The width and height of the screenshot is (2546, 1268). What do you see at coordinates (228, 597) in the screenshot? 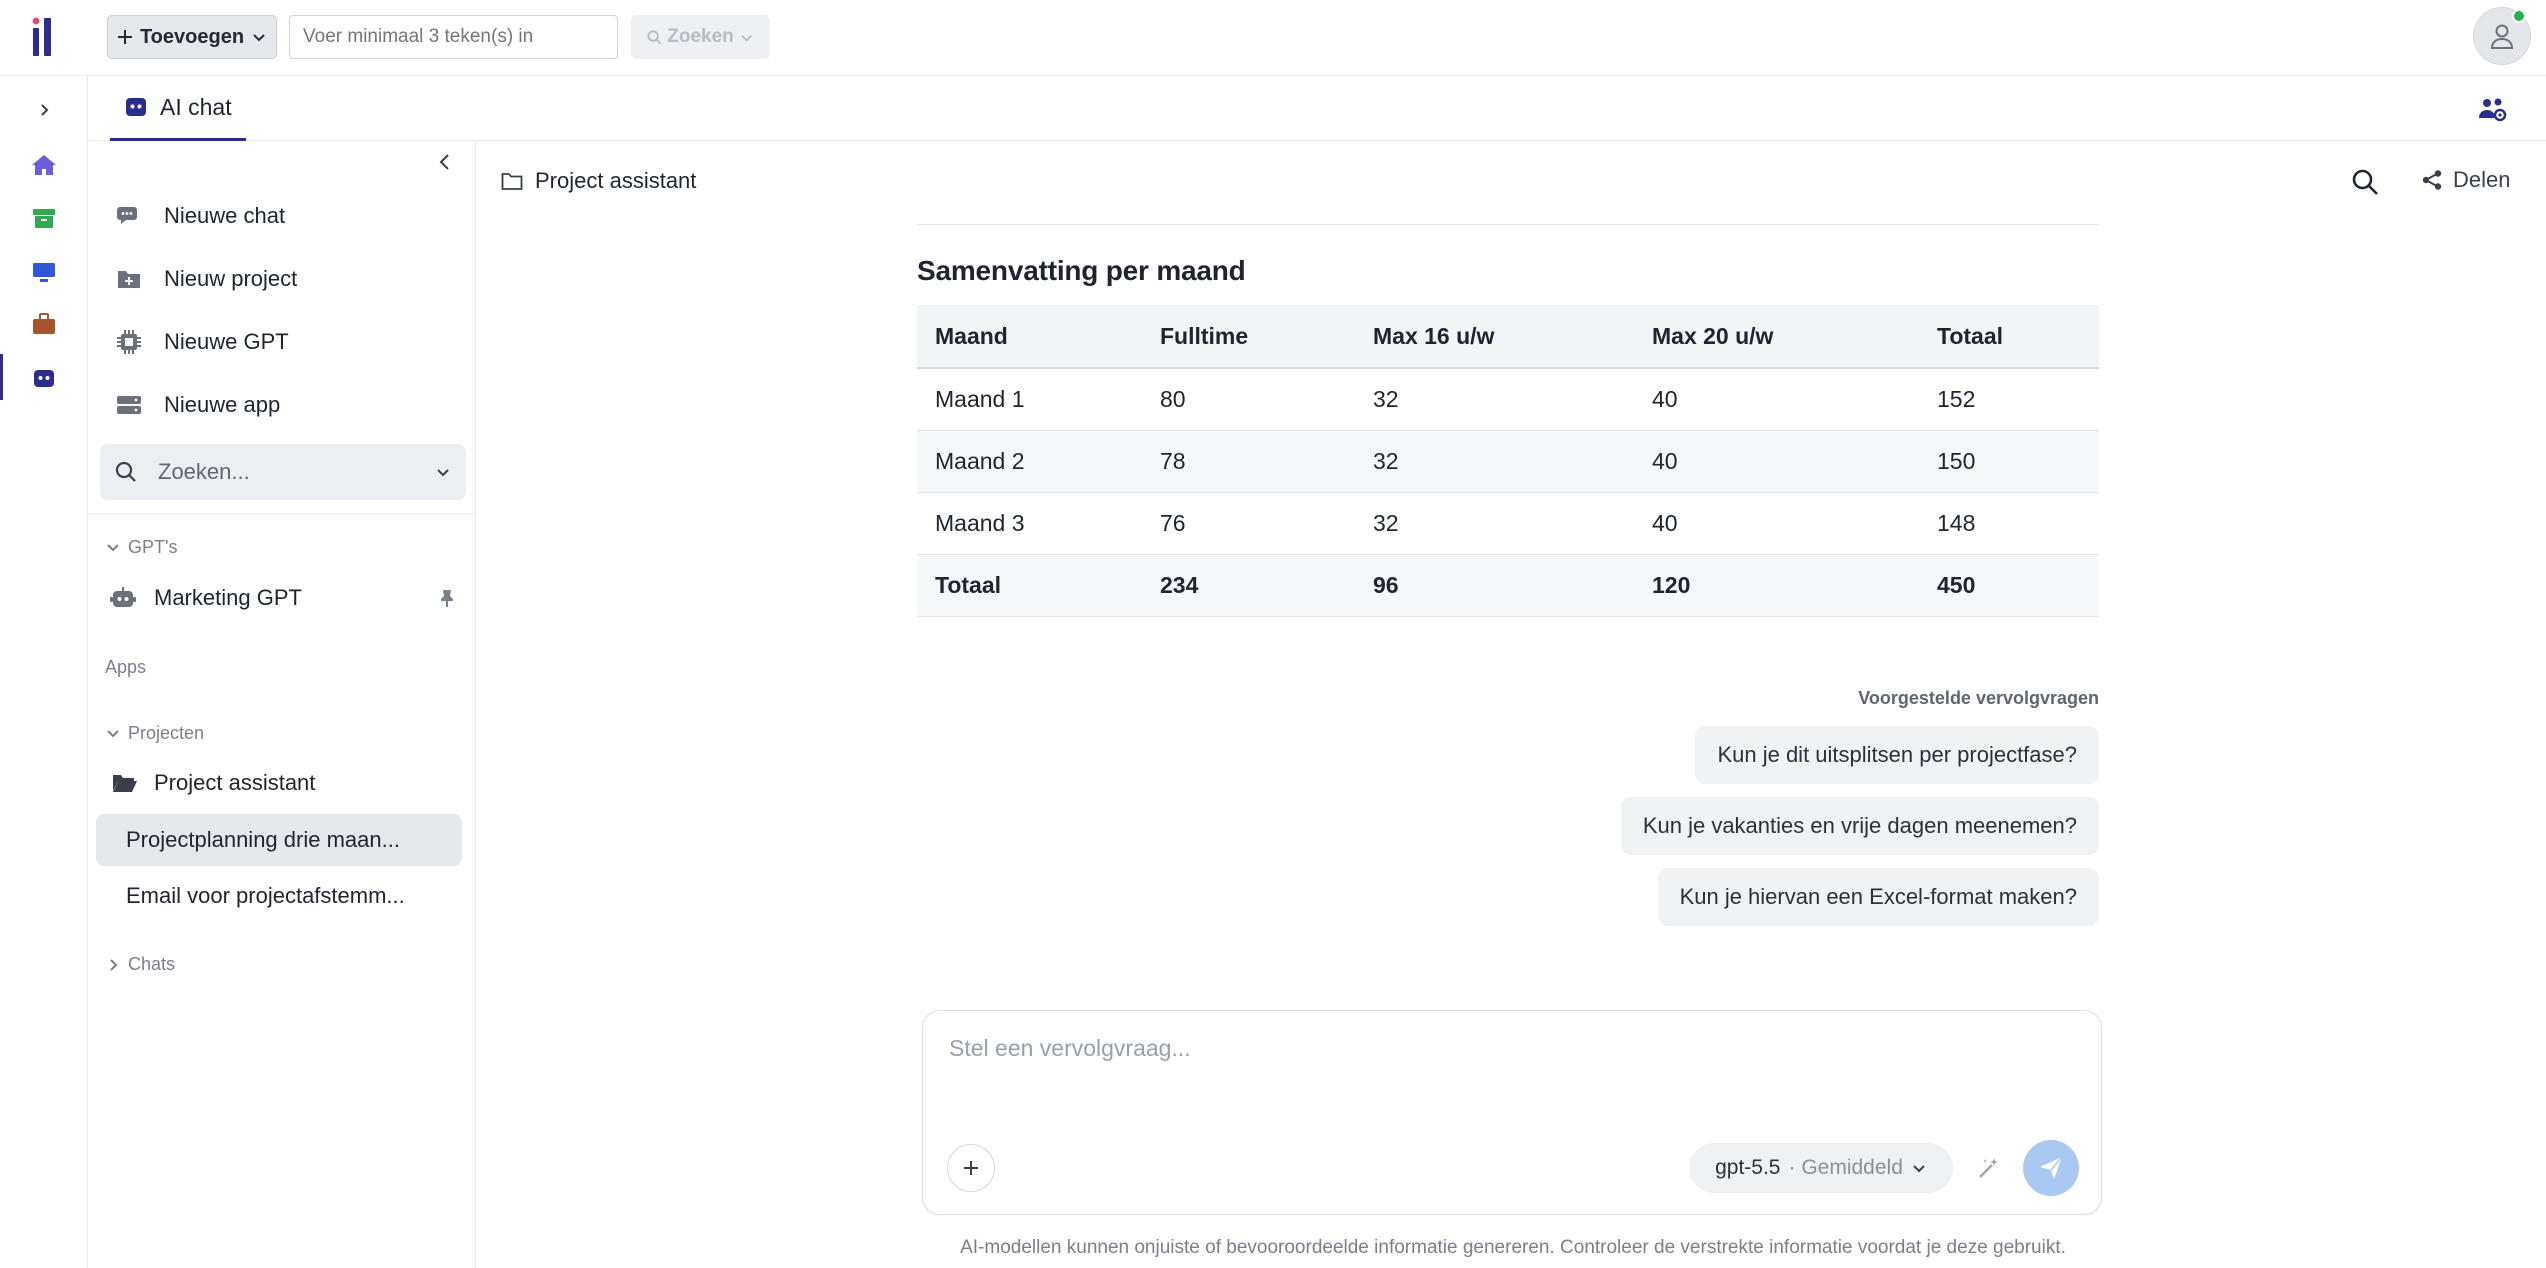
I see `gpt-item-label: Marketing GPT` at bounding box center [228, 597].